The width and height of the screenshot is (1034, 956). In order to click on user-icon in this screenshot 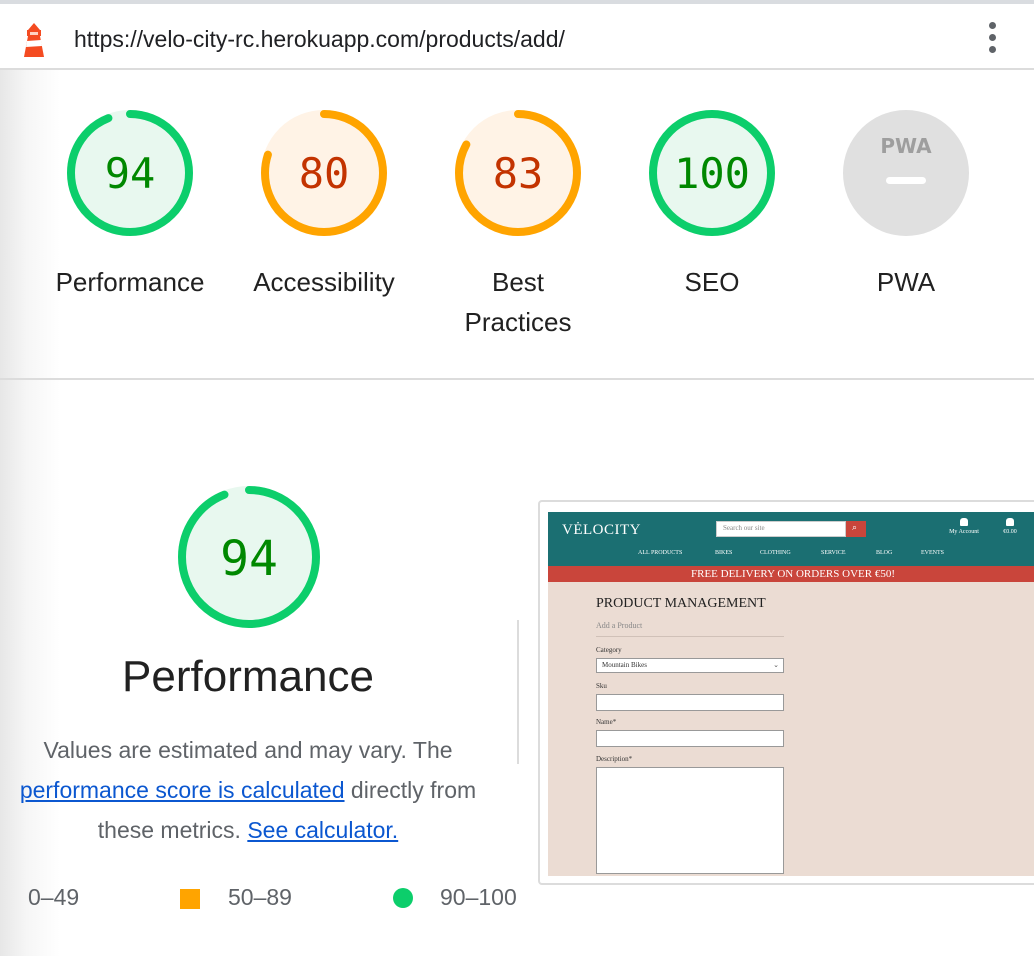, I will do `click(964, 522)`.